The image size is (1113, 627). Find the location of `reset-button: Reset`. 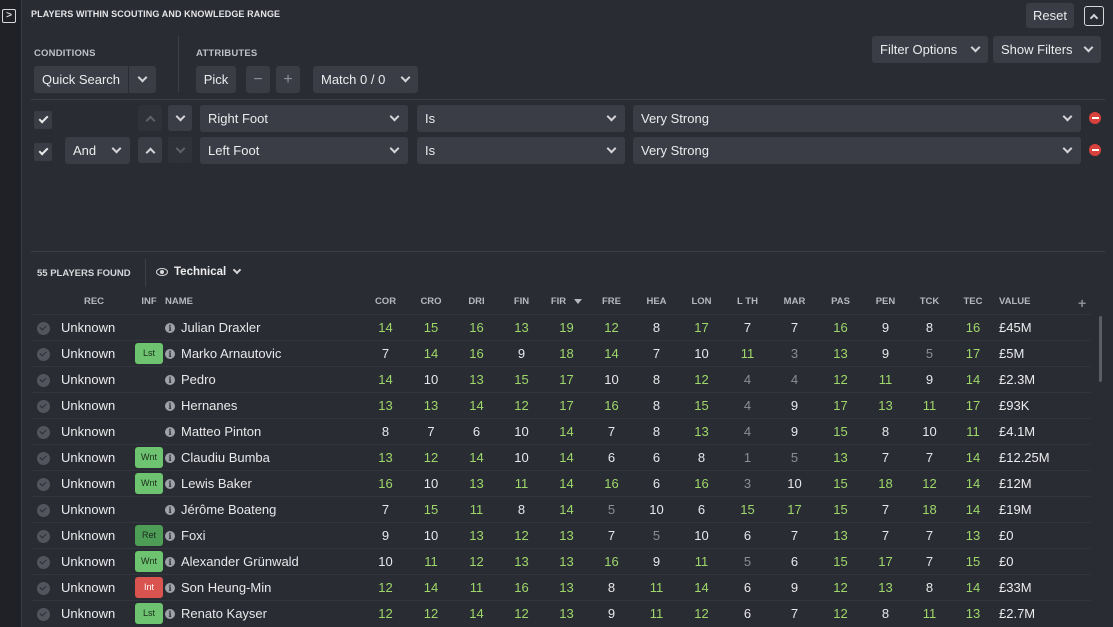

reset-button: Reset is located at coordinates (1050, 15).